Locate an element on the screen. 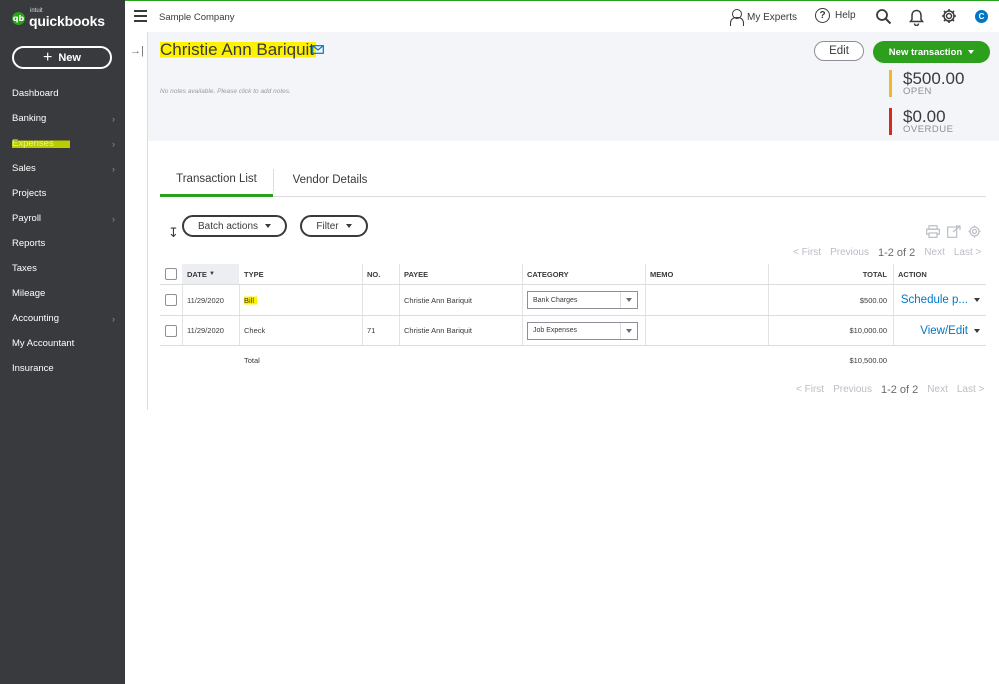  column-header-category: CATEGORY is located at coordinates (583, 274).